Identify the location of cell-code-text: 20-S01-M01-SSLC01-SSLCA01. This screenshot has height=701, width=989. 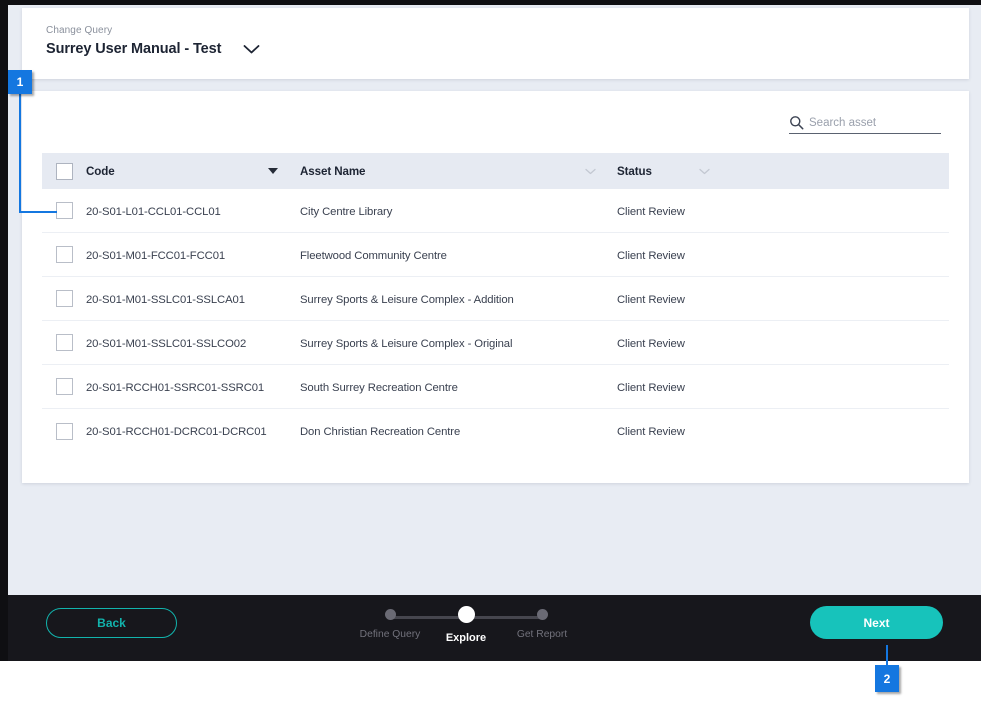
(165, 299).